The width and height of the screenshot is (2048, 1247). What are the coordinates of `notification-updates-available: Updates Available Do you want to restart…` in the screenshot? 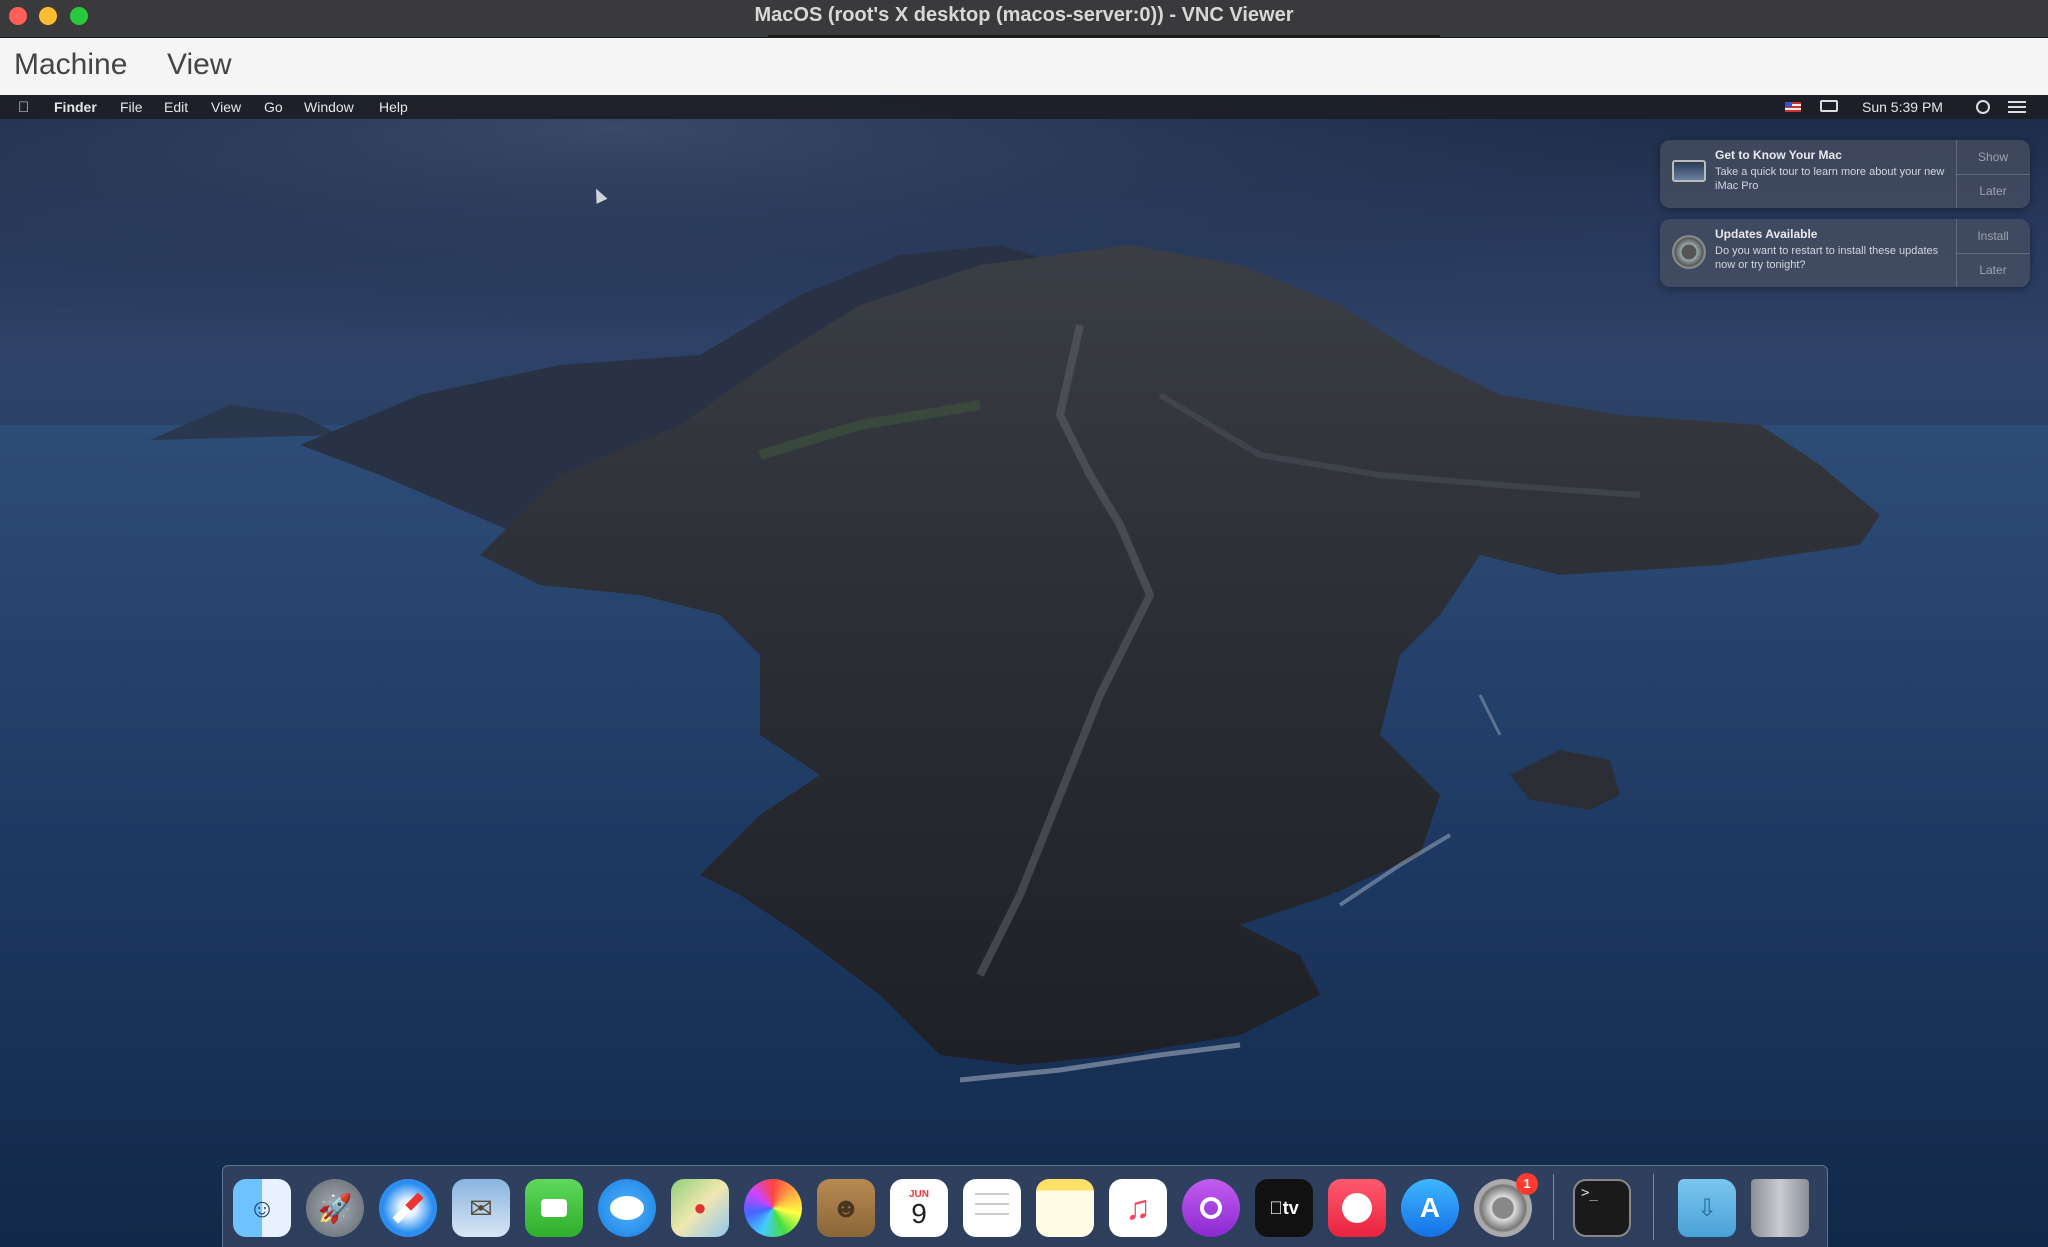 It's located at (1845, 253).